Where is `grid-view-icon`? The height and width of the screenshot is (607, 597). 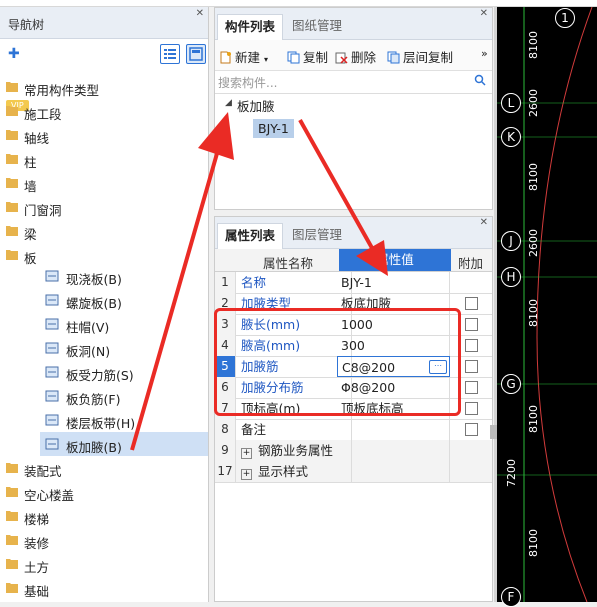 grid-view-icon is located at coordinates (196, 54).